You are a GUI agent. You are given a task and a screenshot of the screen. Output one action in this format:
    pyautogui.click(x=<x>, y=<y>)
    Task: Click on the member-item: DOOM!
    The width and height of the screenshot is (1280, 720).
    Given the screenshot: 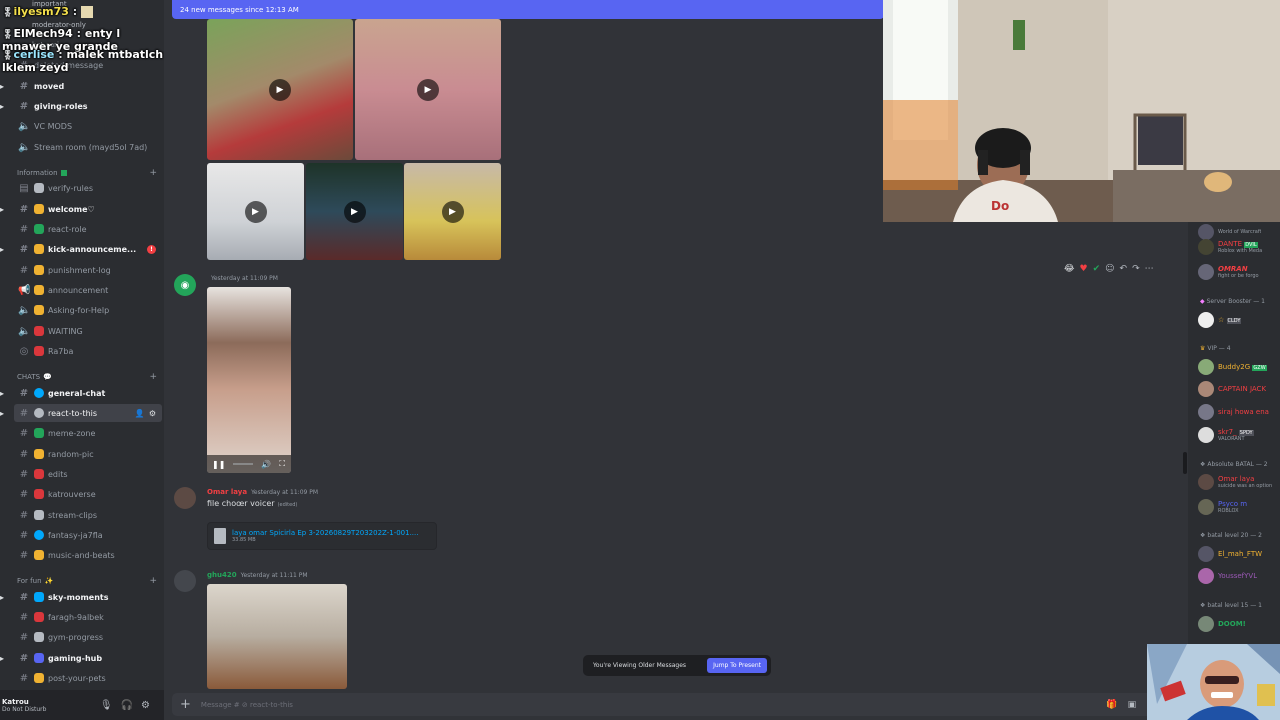 What is the action you would take?
    pyautogui.click(x=1239, y=624)
    